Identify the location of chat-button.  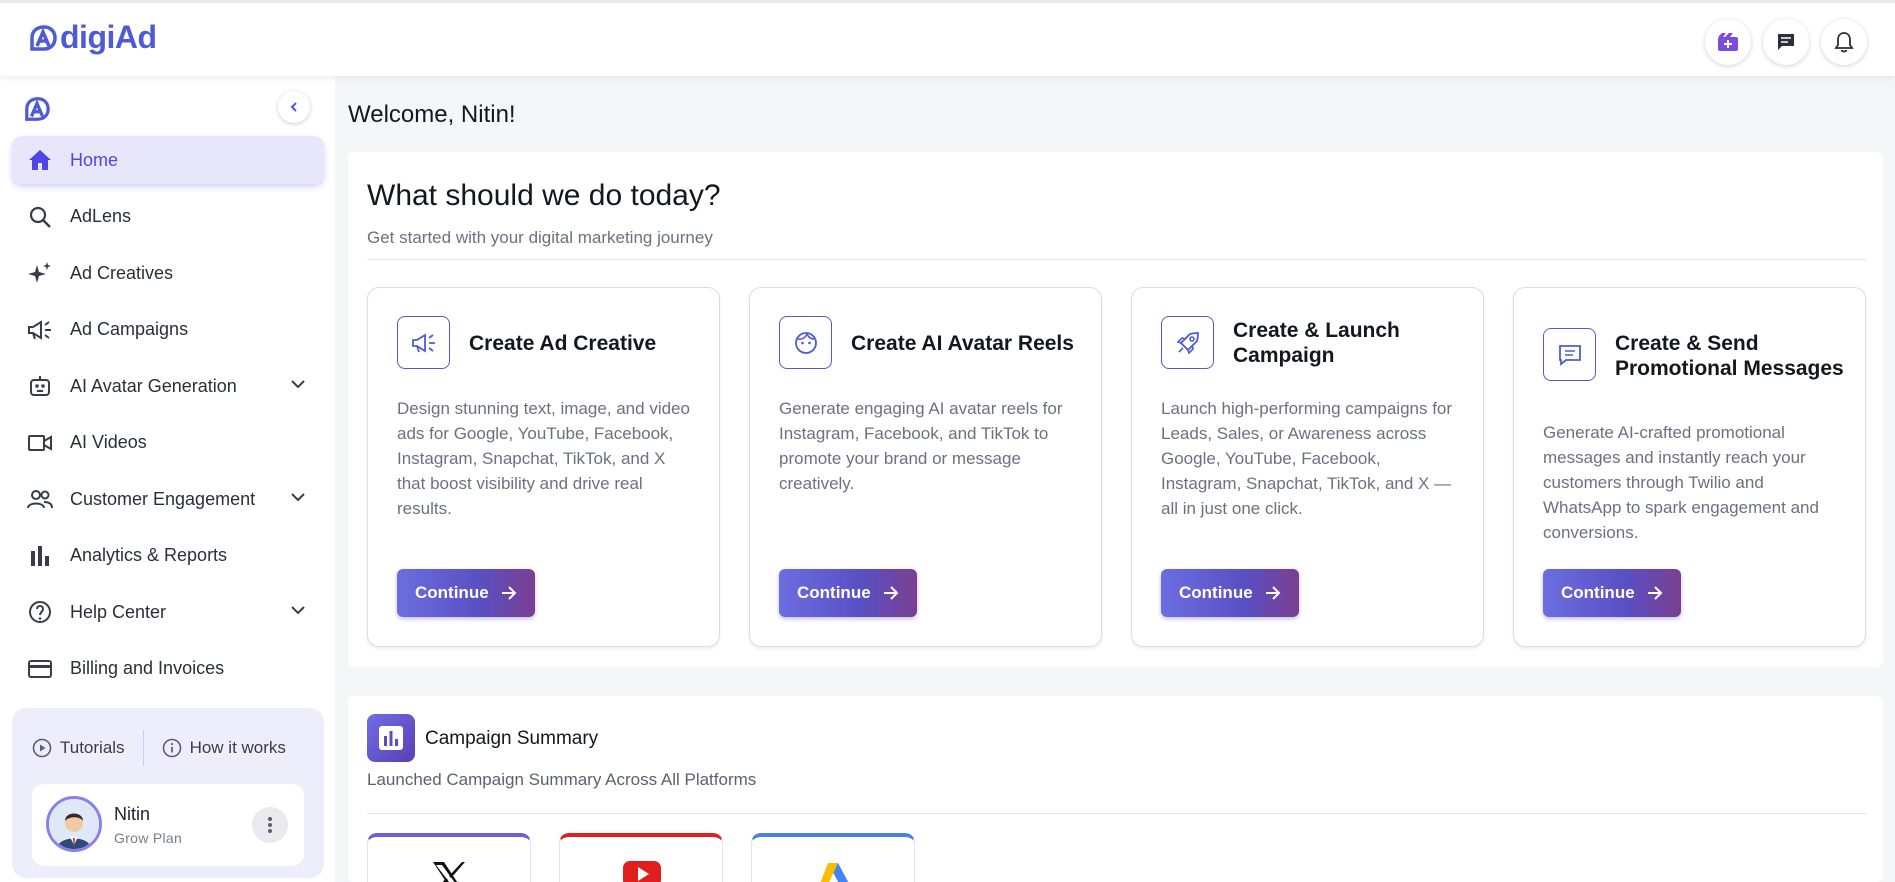
(1786, 42).